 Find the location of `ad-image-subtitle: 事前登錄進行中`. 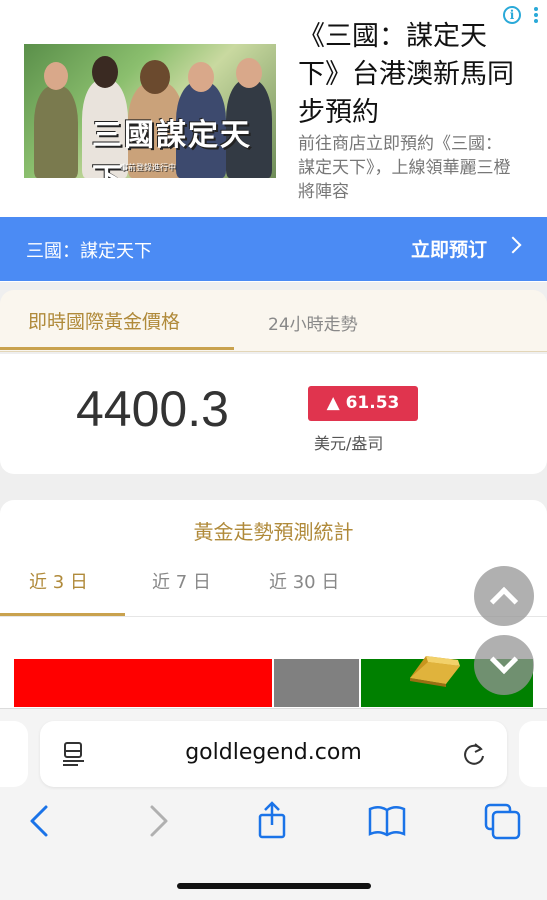

ad-image-subtitle: 事前登錄進行中 is located at coordinates (148, 167).